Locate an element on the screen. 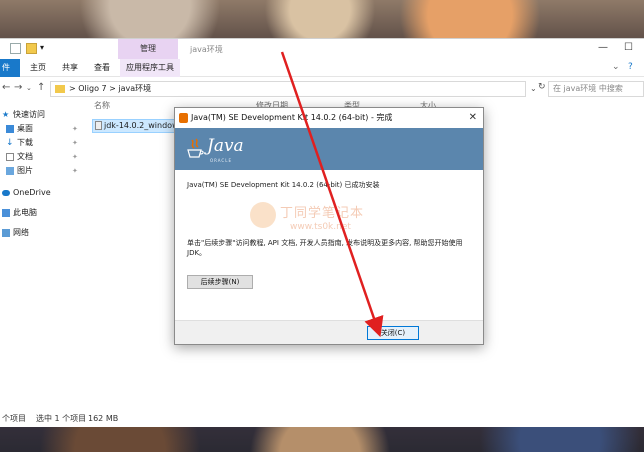 This screenshot has height=452, width=644. sidebar-item-onedrive: OneDrive is located at coordinates (26, 193).